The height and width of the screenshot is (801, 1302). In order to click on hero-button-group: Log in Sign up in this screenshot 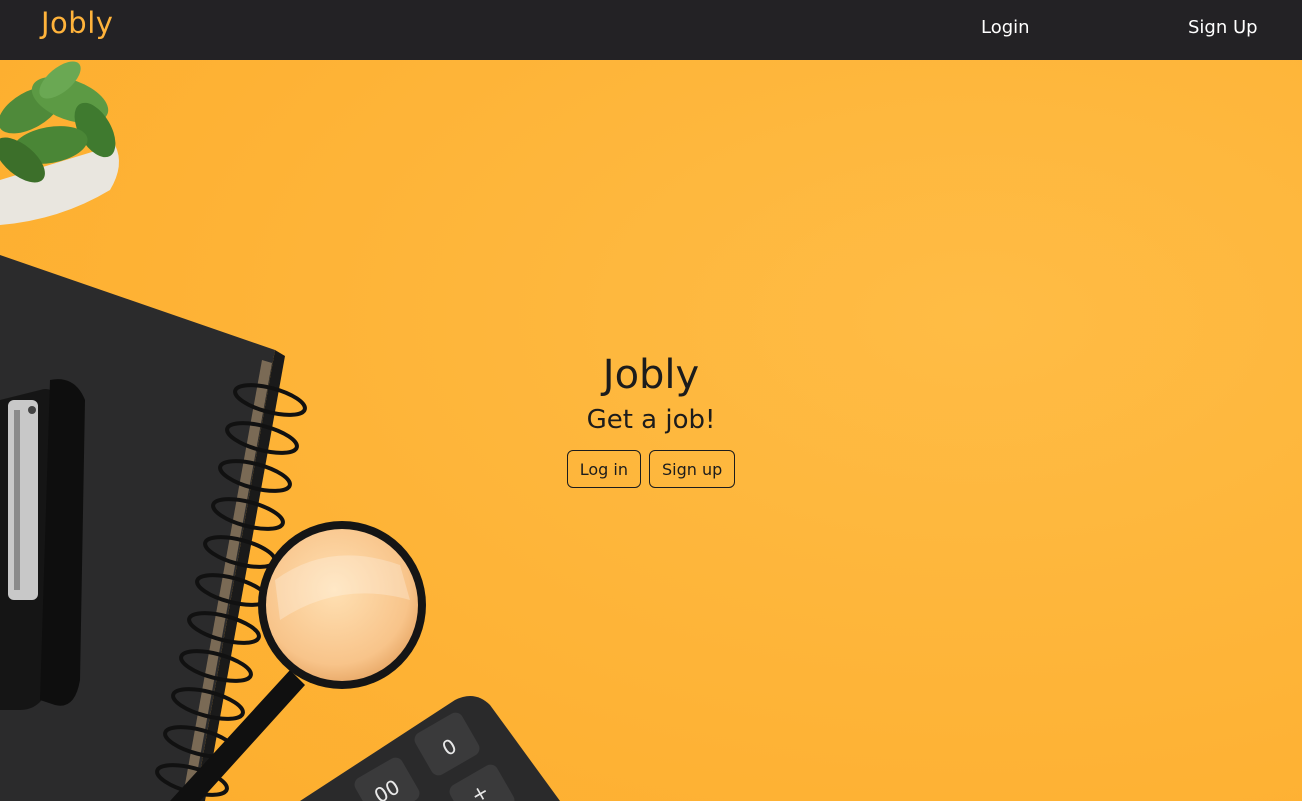, I will do `click(651, 469)`.